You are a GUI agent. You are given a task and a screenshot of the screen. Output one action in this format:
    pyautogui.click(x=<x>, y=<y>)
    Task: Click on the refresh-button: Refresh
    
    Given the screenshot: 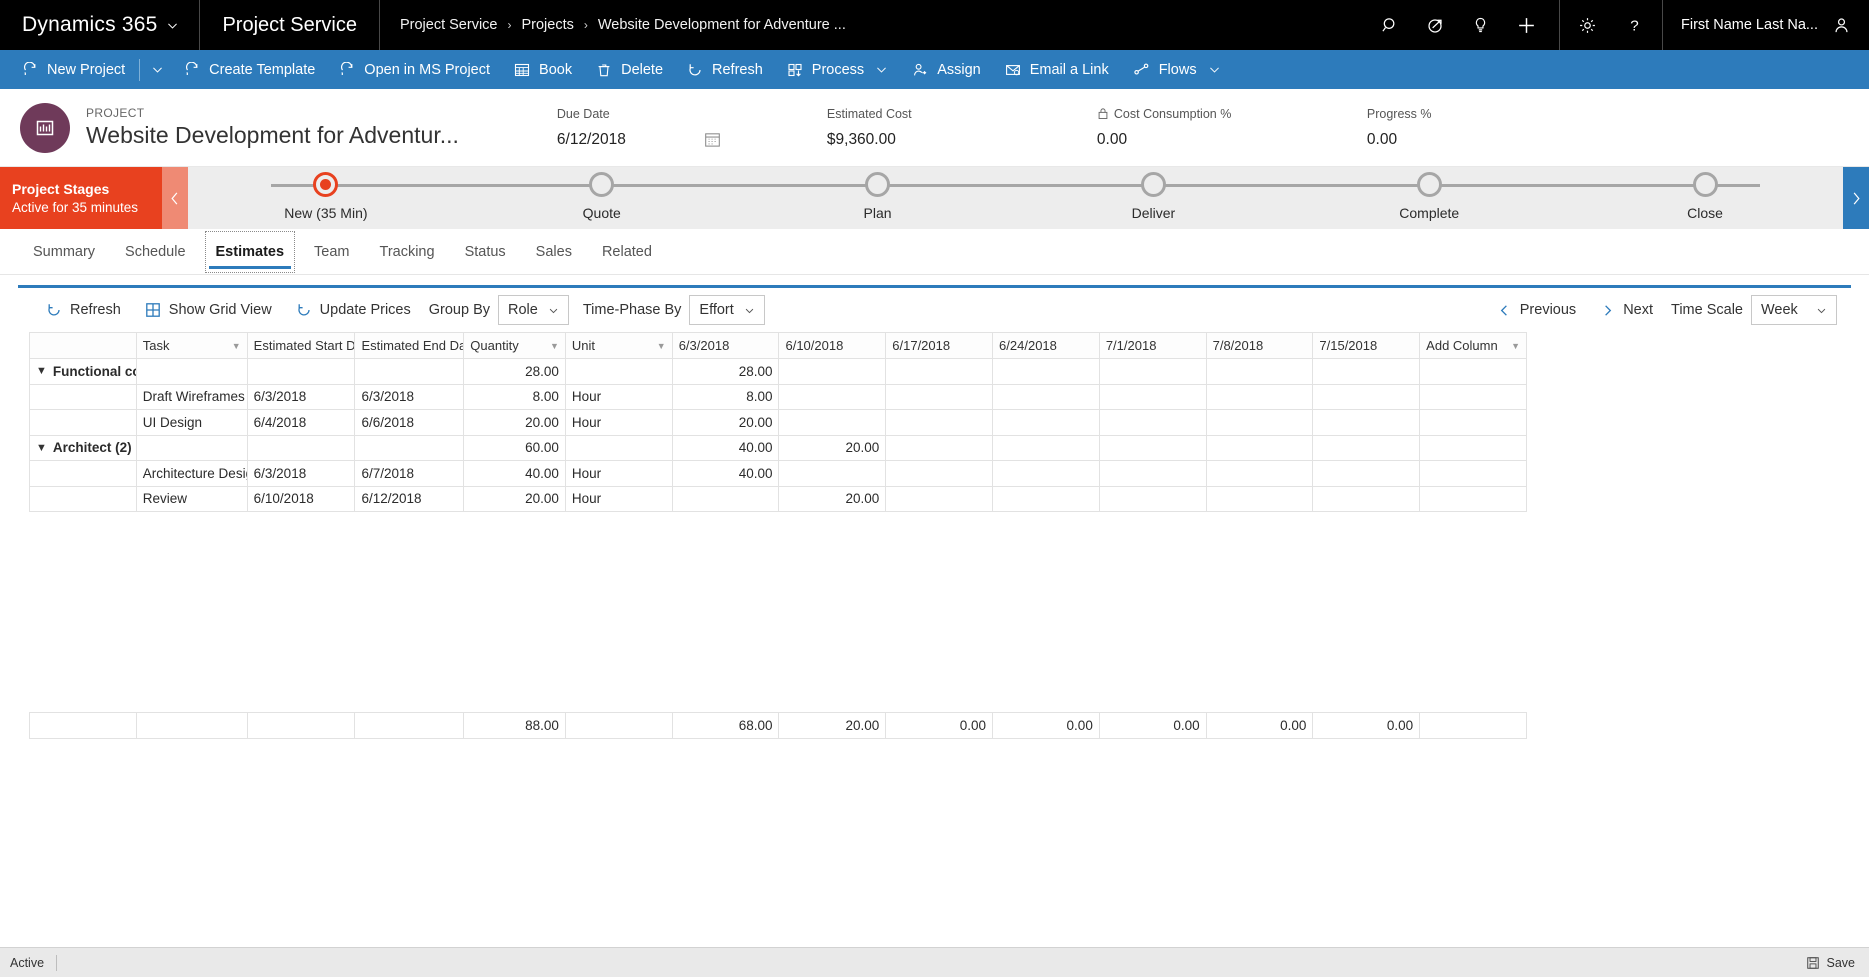 What is the action you would take?
    pyautogui.click(x=725, y=69)
    